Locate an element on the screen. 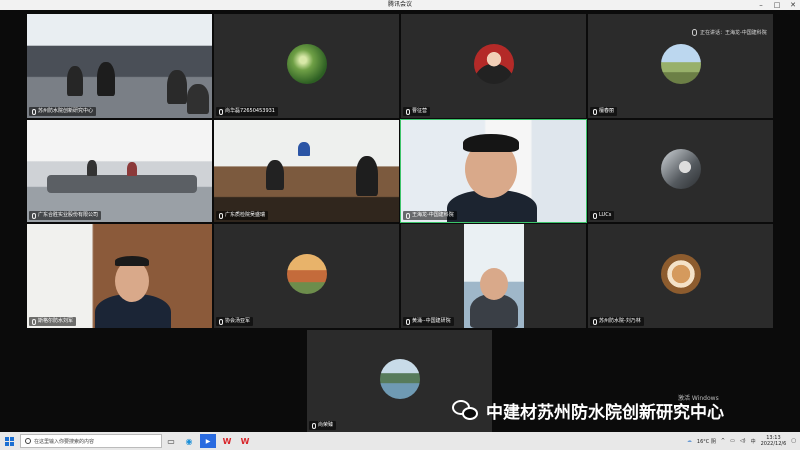 This screenshot has width=800, height=450. close-icon: ✕ is located at coordinates (793, 5).